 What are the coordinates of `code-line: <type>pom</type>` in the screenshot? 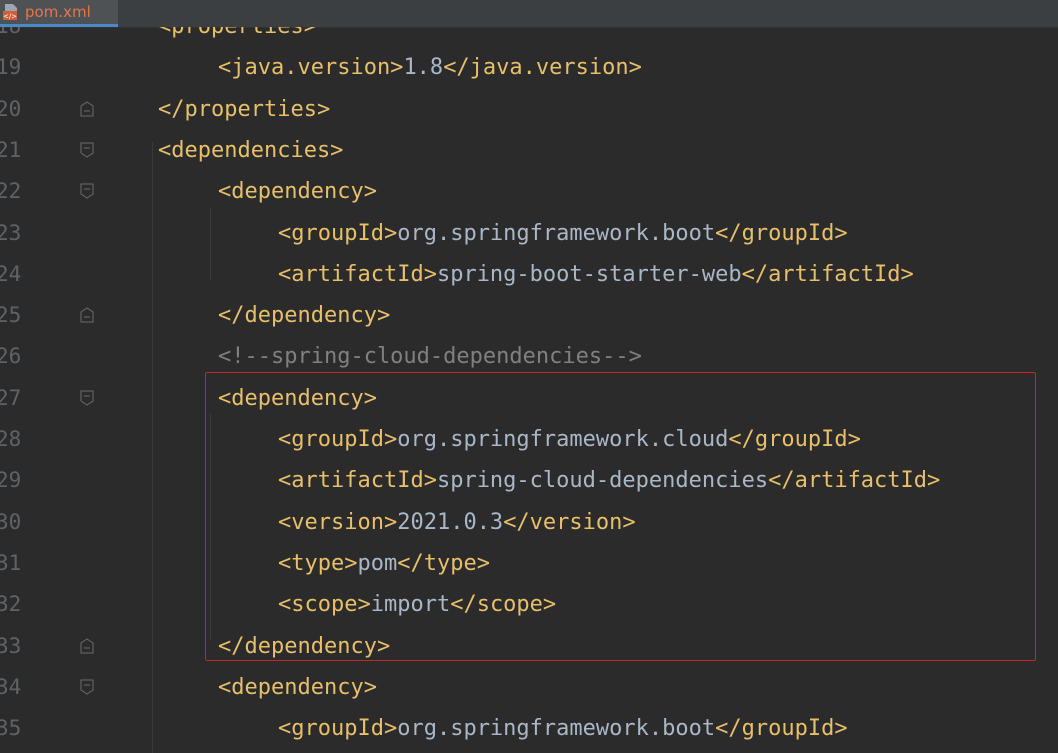 It's located at (384, 563).